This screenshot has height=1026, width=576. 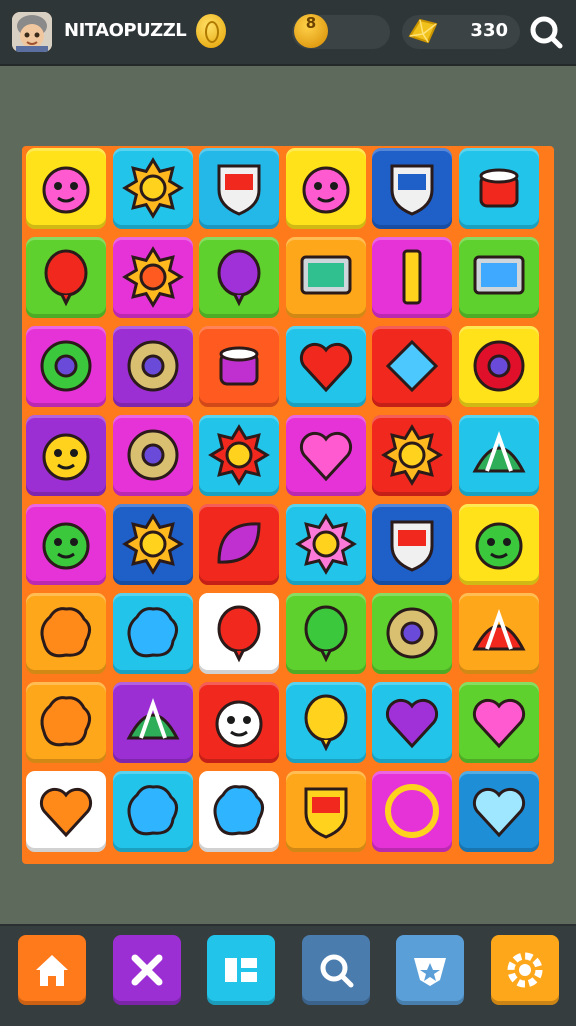 I want to click on nav-button-star-badge, so click(x=430, y=970).